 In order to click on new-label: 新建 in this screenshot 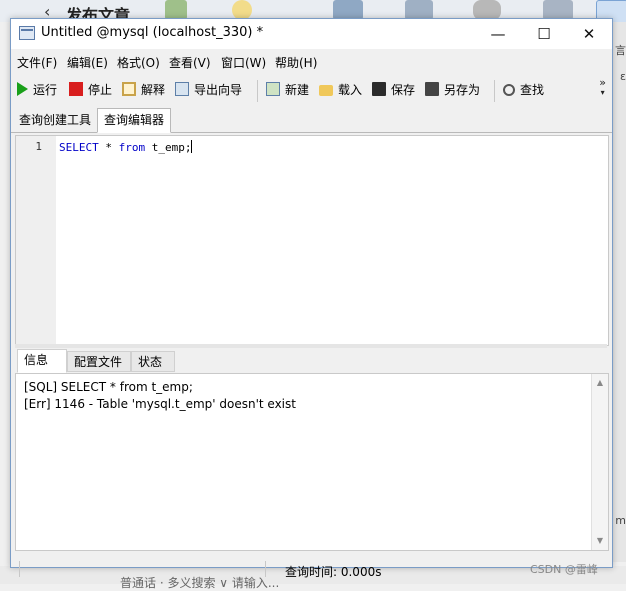, I will do `click(297, 90)`.